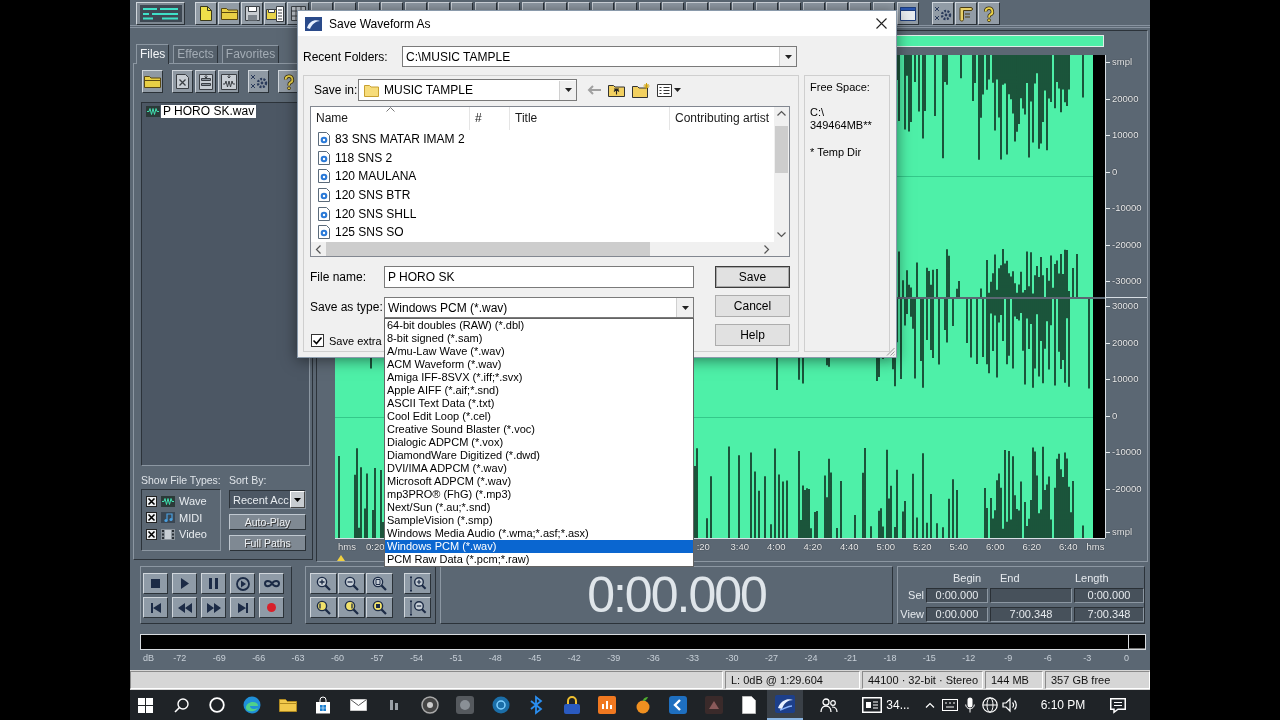  What do you see at coordinates (1031, 595) in the screenshot?
I see `time-field` at bounding box center [1031, 595].